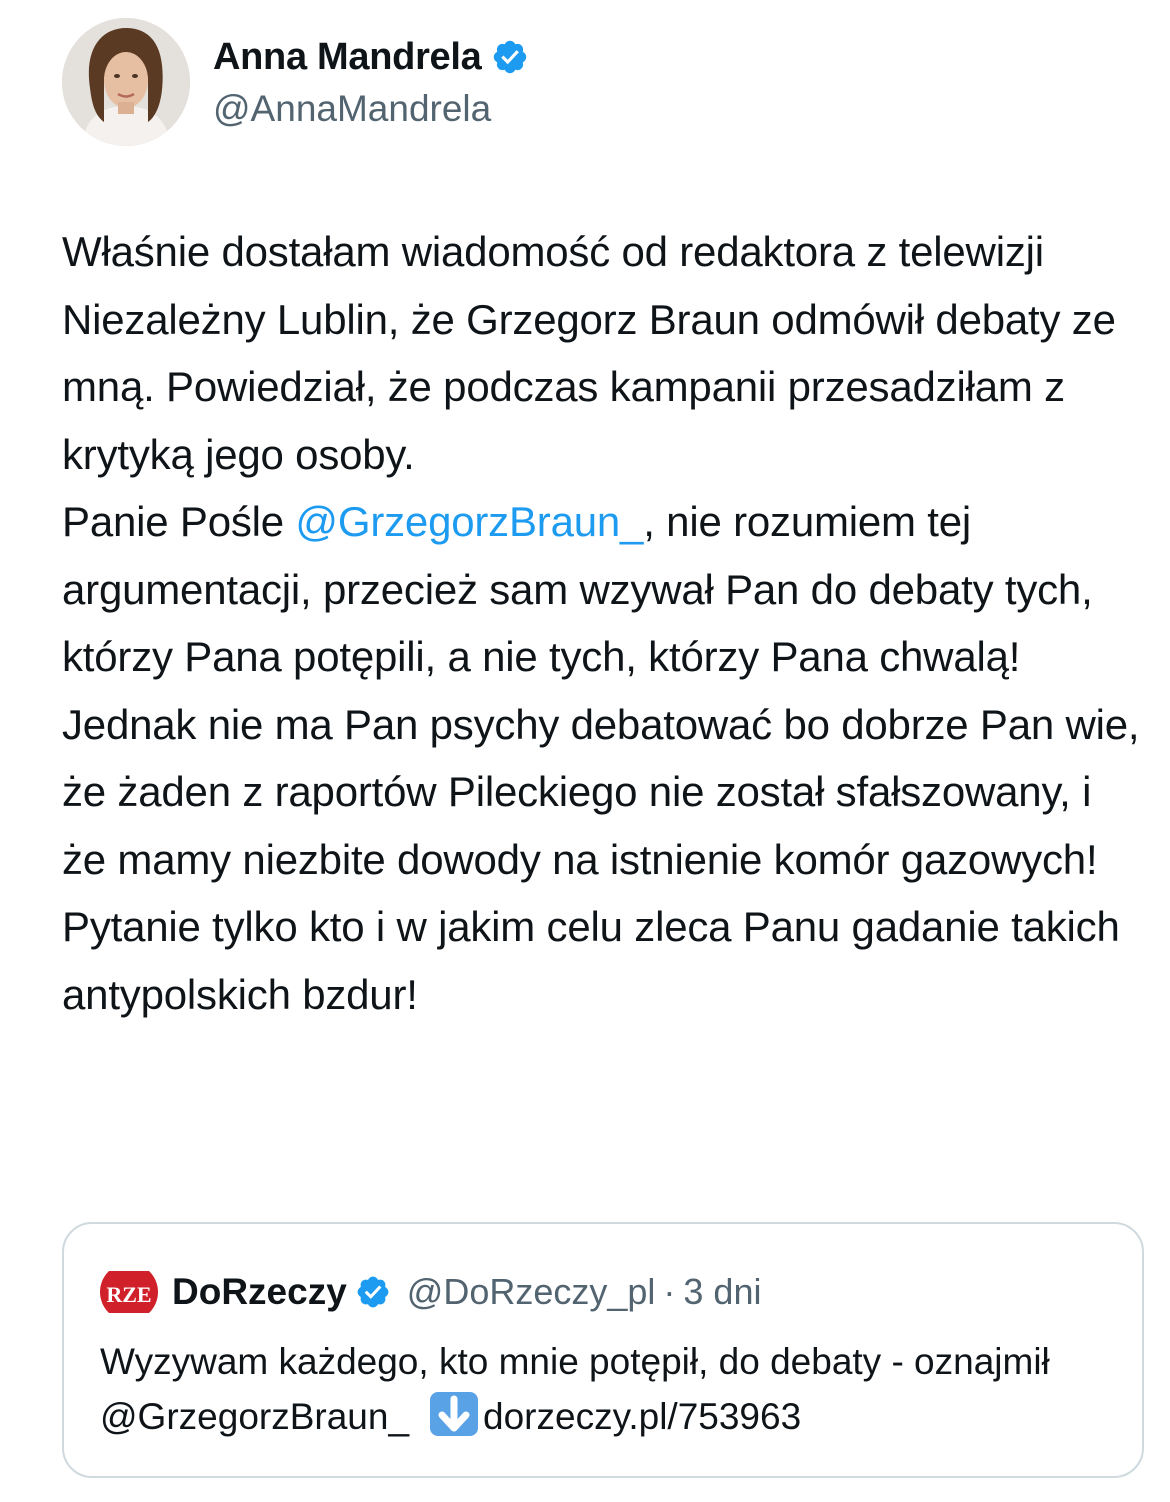  I want to click on author-name-row: Anna Mandrela, so click(371, 57).